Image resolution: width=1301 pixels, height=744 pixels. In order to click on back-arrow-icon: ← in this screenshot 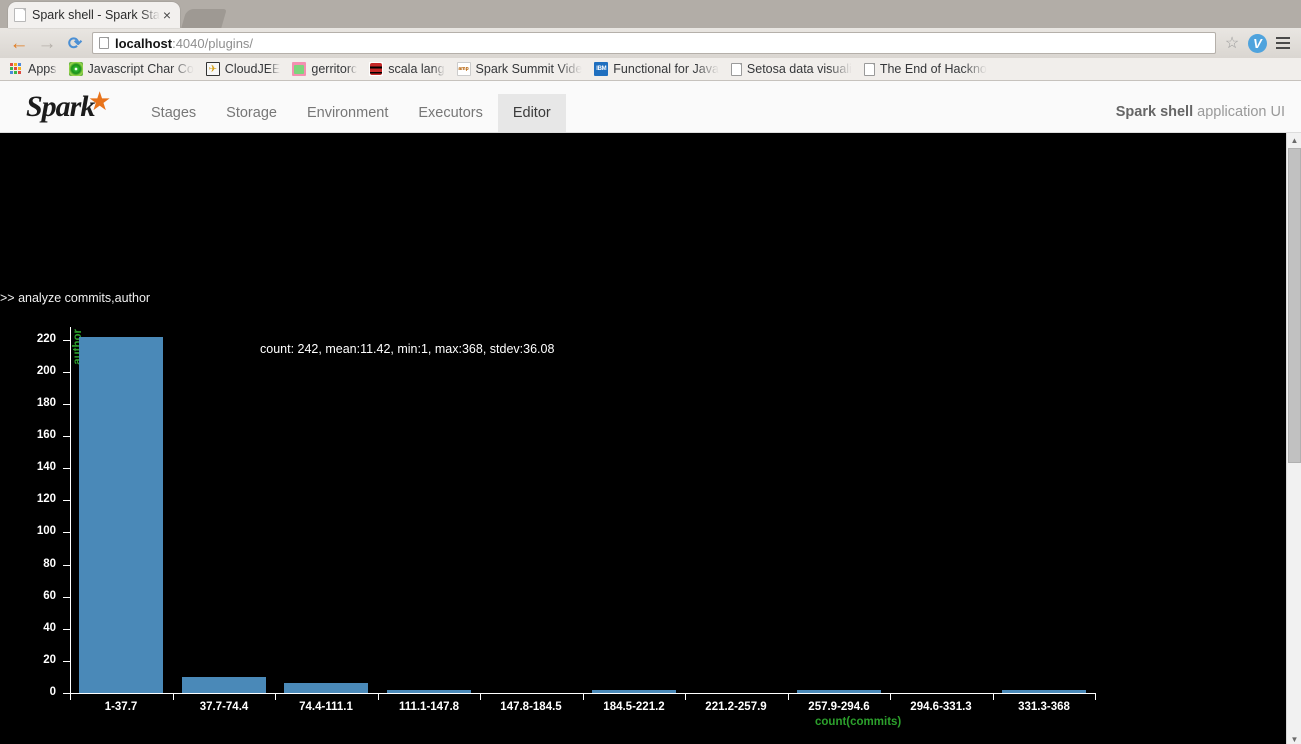, I will do `click(19, 43)`.